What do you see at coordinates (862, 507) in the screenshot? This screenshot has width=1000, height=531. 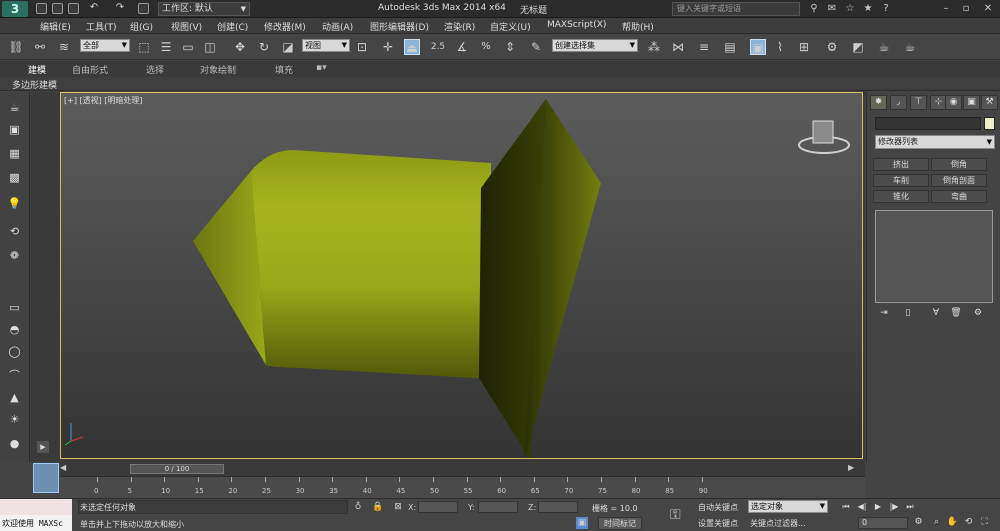 I see `previous-frame-icon: ◀|` at bounding box center [862, 507].